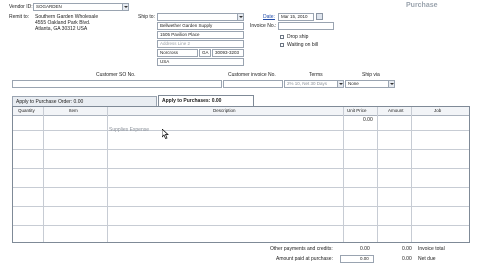  Describe the element at coordinates (427, 259) in the screenshot. I see `net-due-label: Net due` at that location.